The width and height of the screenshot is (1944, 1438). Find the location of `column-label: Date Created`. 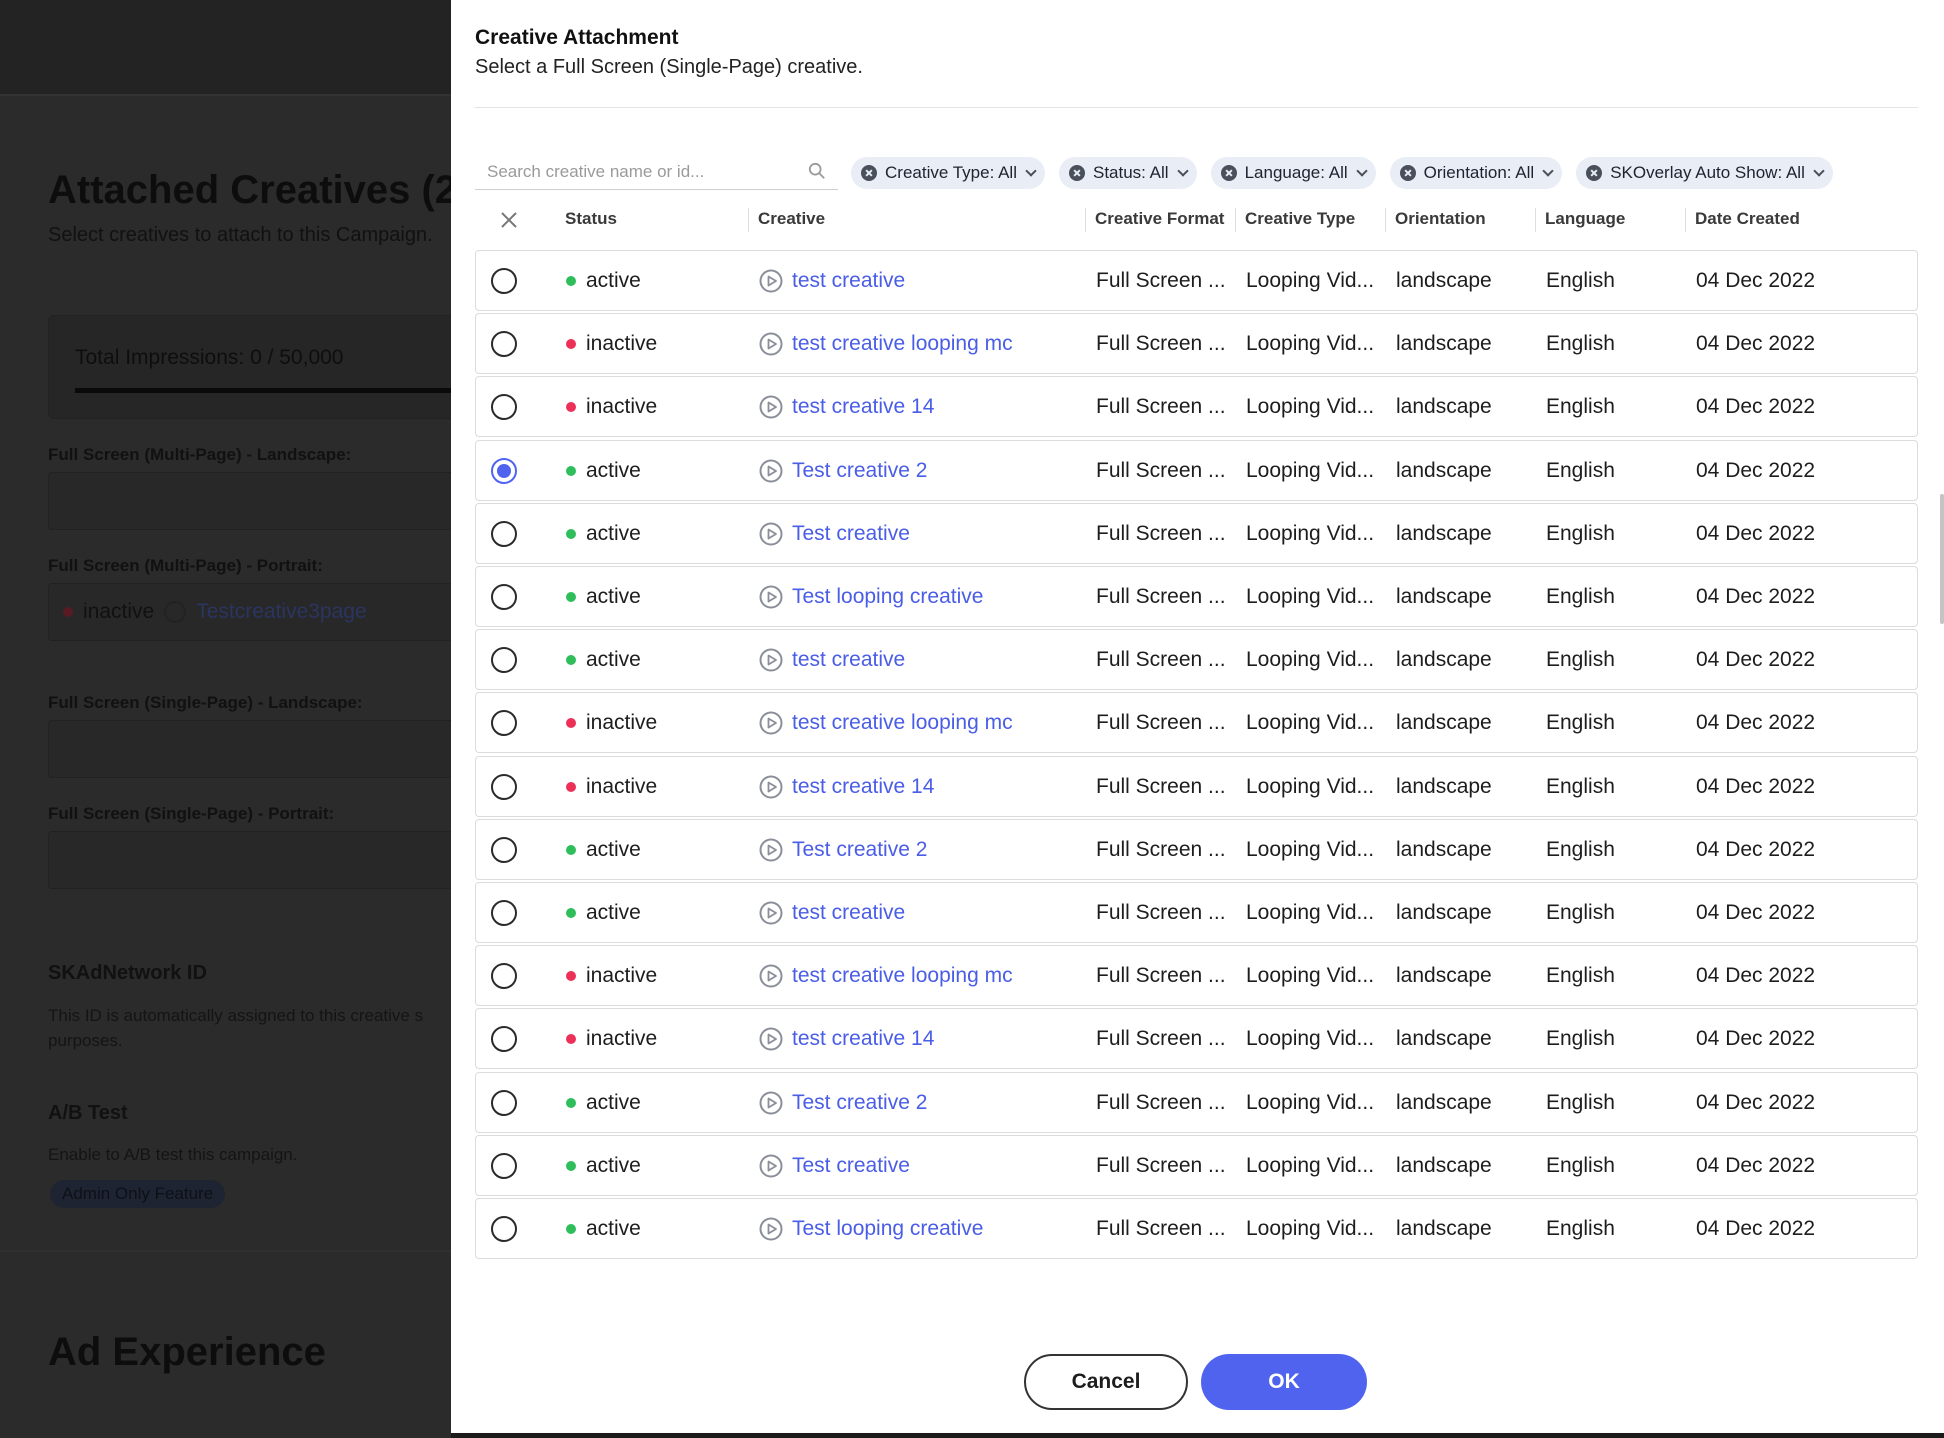

column-label: Date Created is located at coordinates (1747, 218).